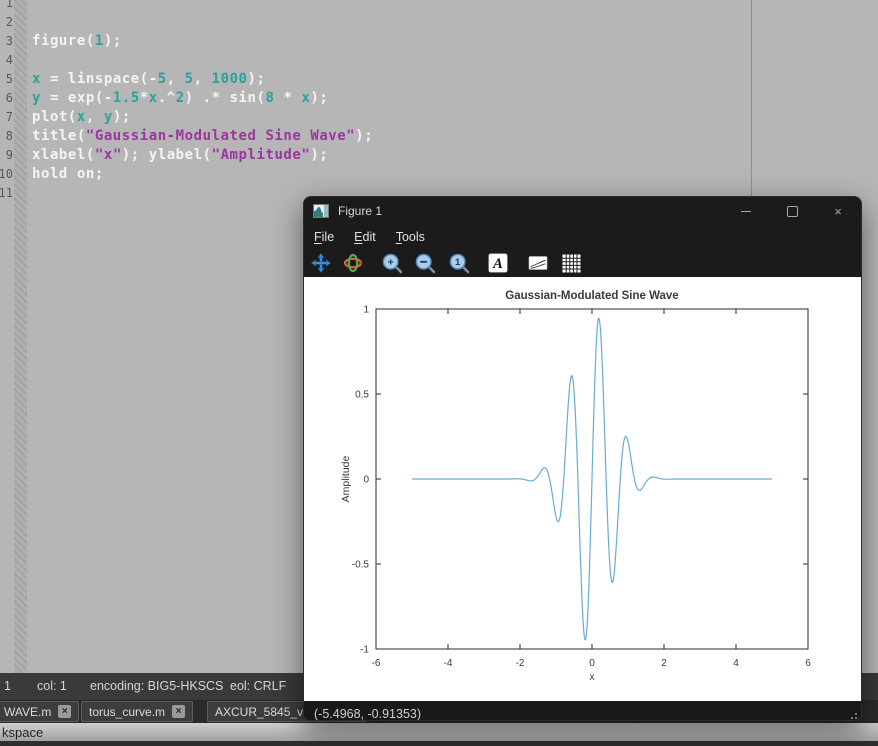 Image resolution: width=878 pixels, height=746 pixels. I want to click on zoom-in-button: +, so click(392, 263).